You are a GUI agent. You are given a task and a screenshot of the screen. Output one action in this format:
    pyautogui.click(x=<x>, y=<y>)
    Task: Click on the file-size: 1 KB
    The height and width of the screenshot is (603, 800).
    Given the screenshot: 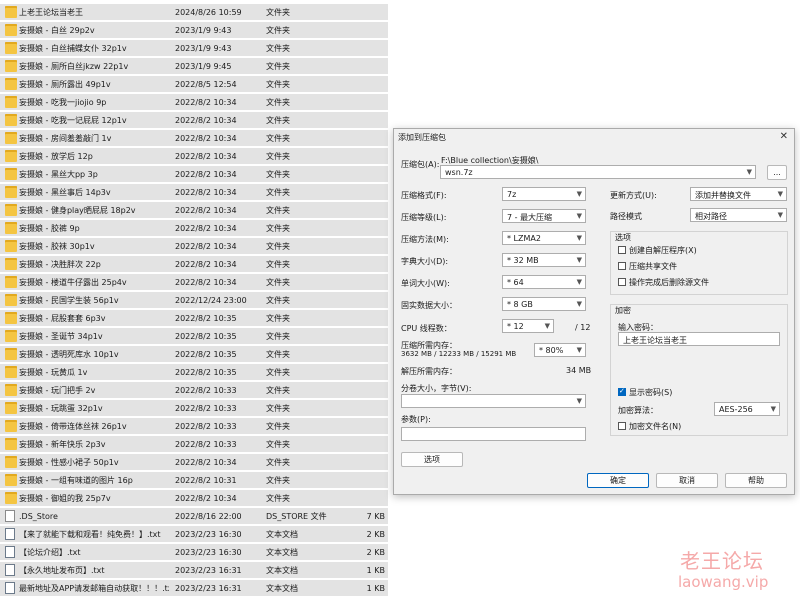 What is the action you would take?
    pyautogui.click(x=375, y=588)
    